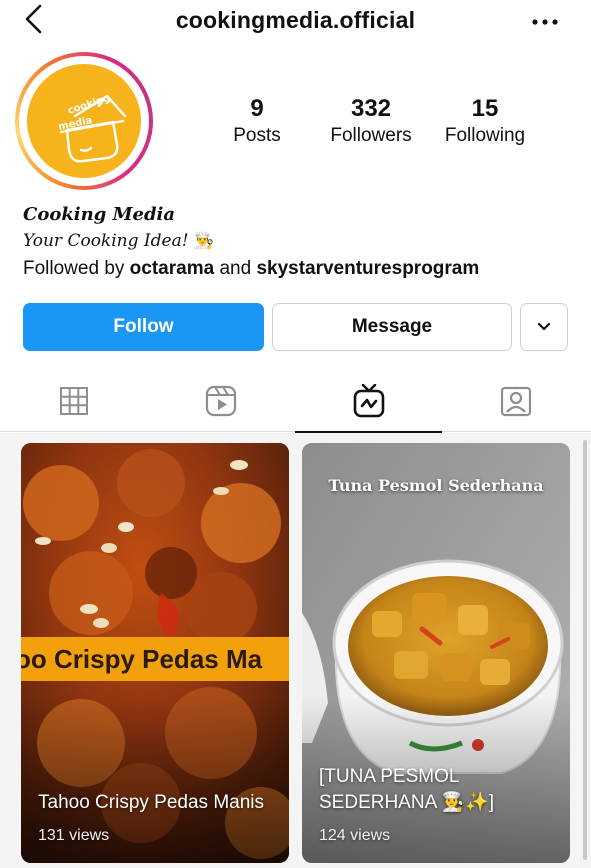 The image size is (591, 868). I want to click on profile-username: cookingmedia.official, so click(295, 20).